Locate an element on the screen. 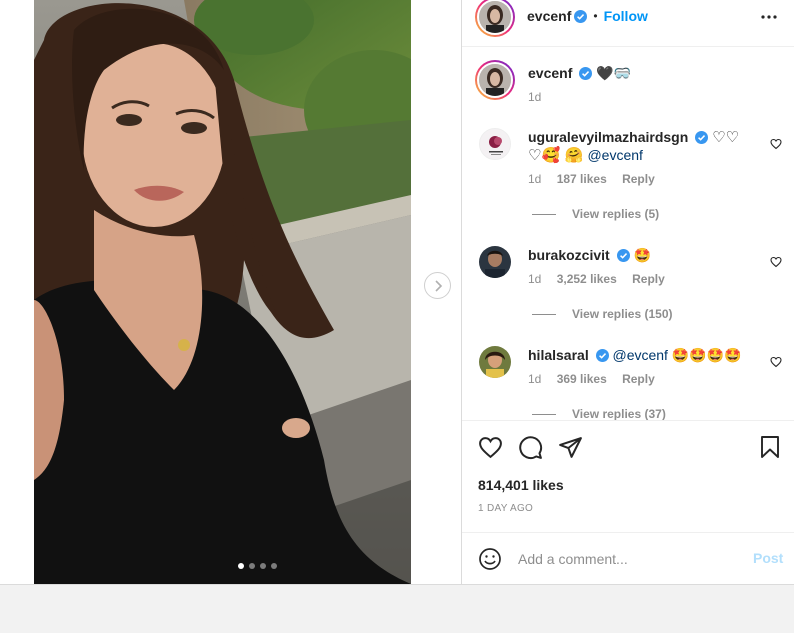  caption-time: 1d is located at coordinates (535, 97).